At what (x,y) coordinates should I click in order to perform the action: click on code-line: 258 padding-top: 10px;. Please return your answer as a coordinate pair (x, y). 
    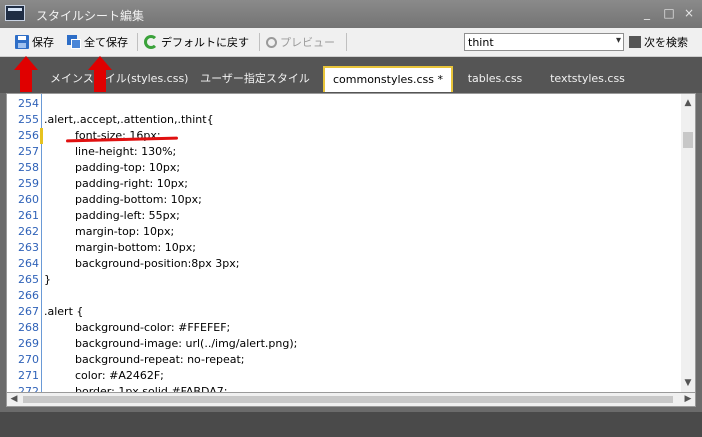
    Looking at the image, I should click on (345, 168).